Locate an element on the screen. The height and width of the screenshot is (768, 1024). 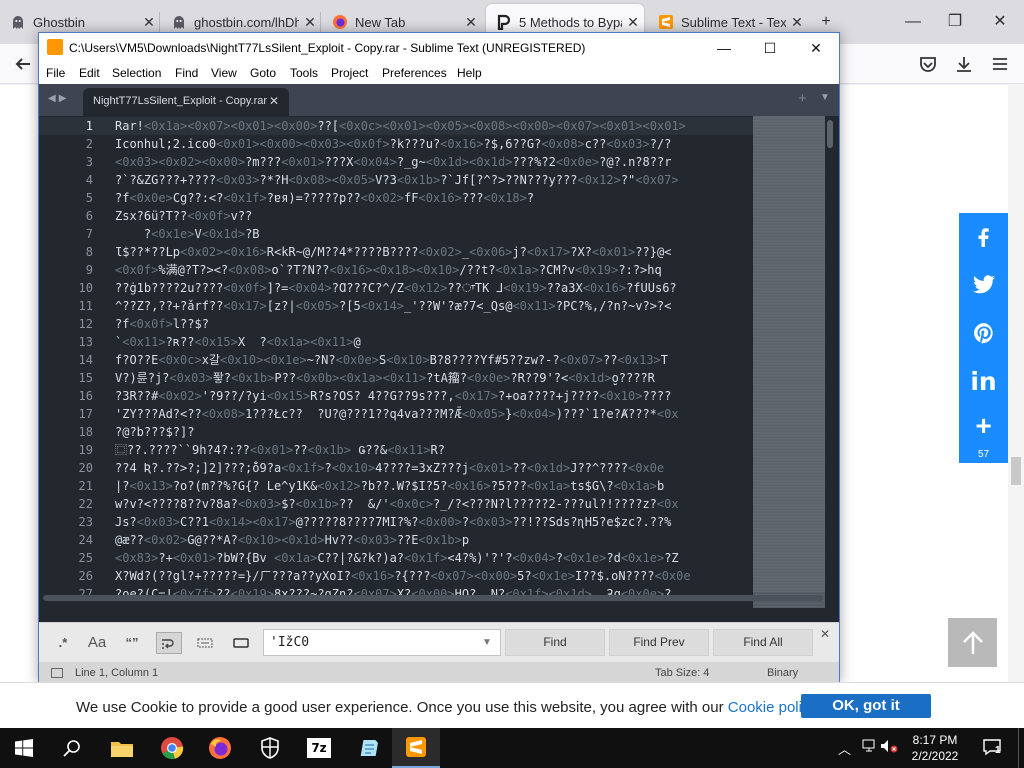
arrow-up-icon is located at coordinates (972, 642).